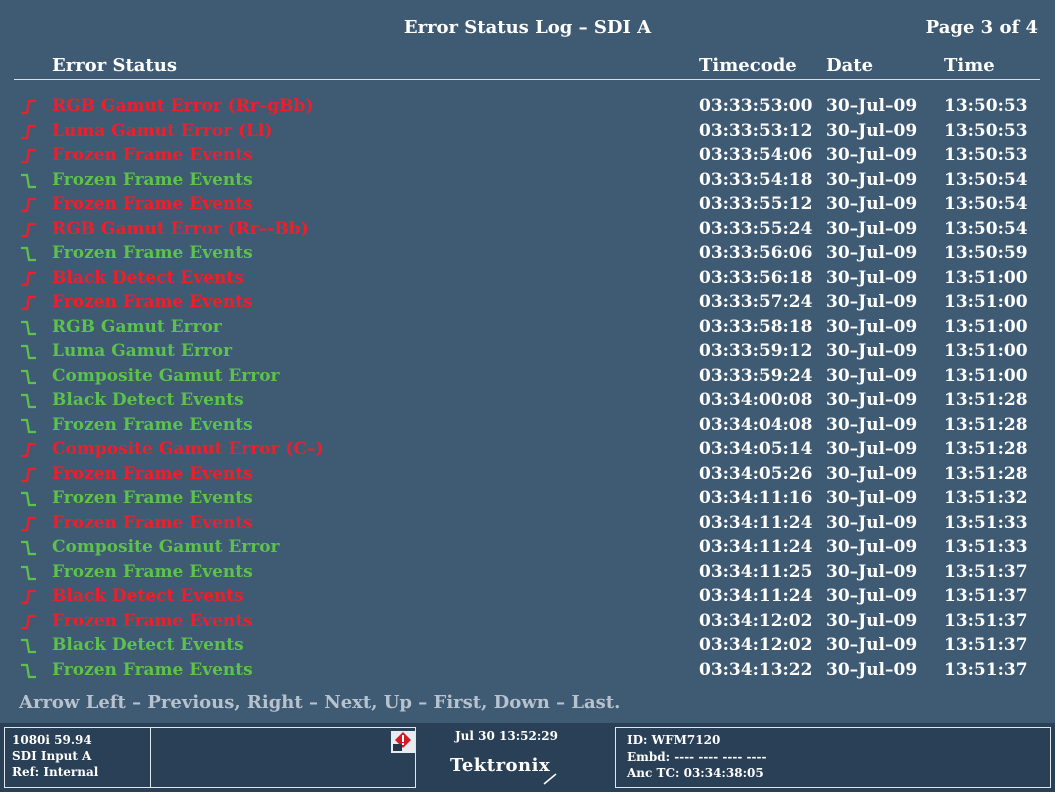 The height and width of the screenshot is (792, 1055). Describe the element at coordinates (756, 204) in the screenshot. I see `row-timecode: 03:33:55:12` at that location.